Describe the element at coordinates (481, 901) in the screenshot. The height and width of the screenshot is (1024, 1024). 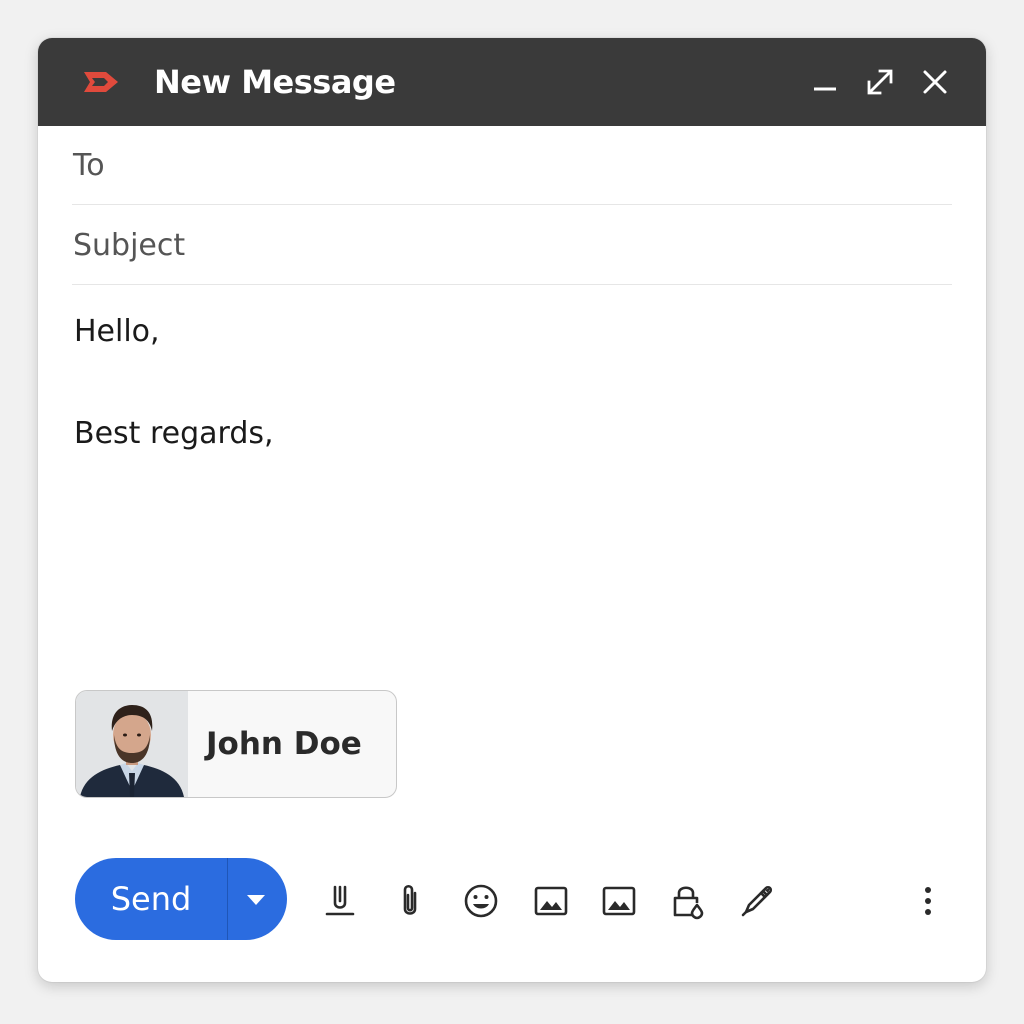
I see `emoji-icon` at that location.